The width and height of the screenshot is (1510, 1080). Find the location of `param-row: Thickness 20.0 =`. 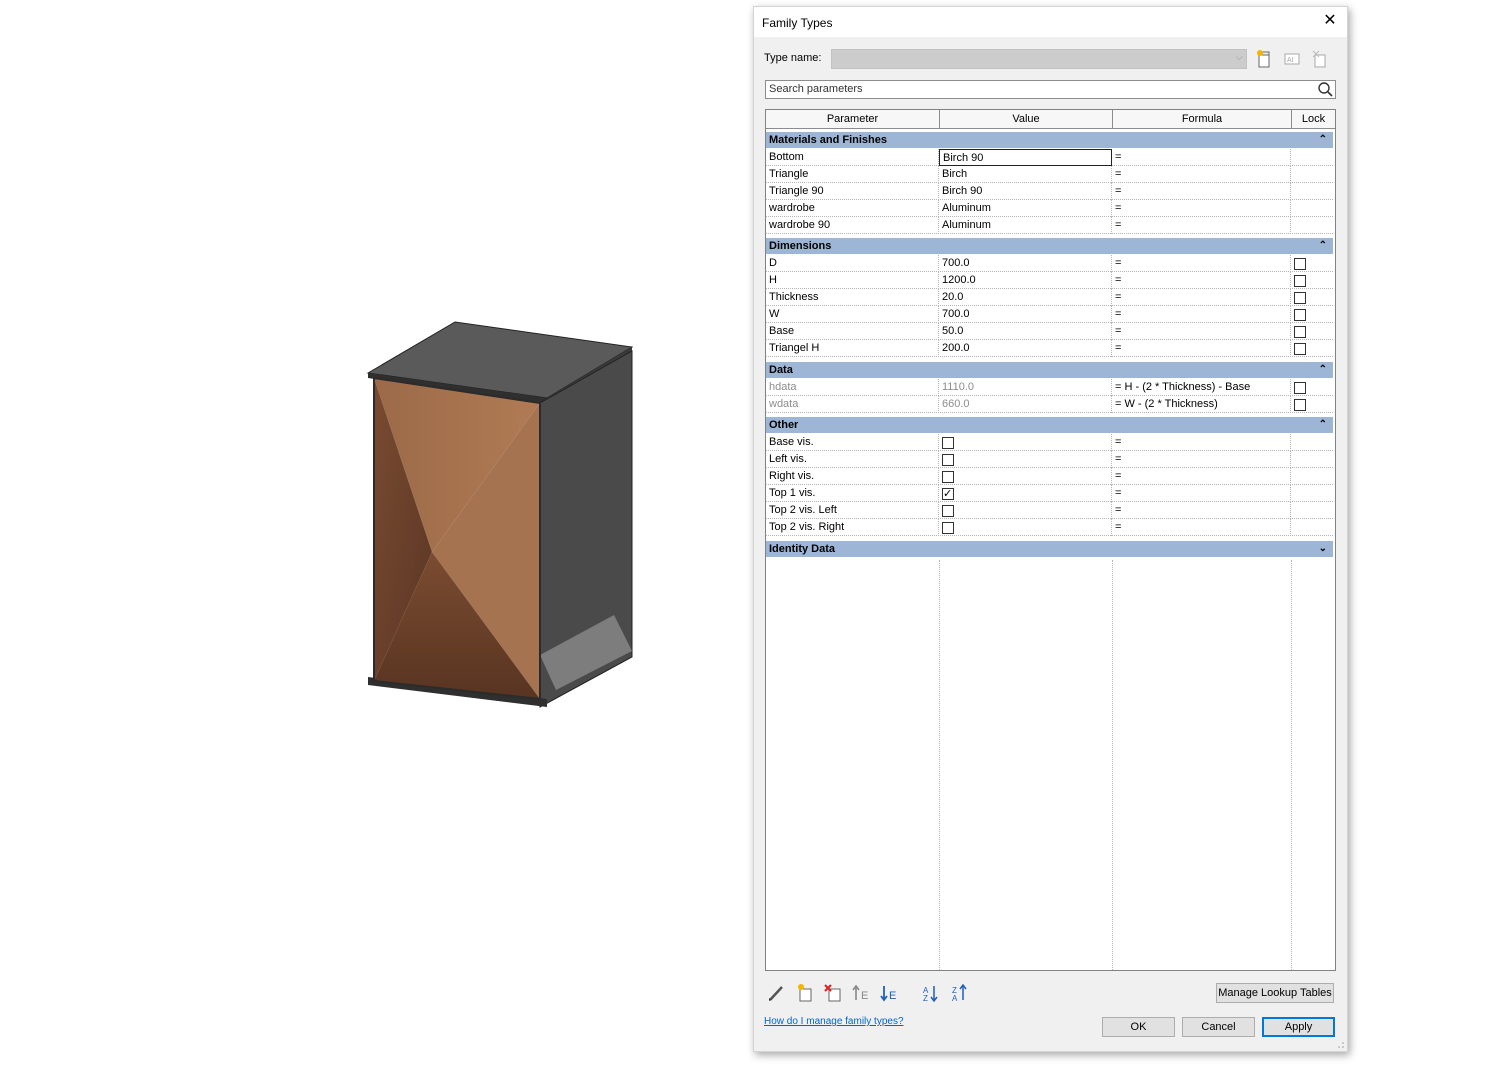

param-row: Thickness 20.0 = is located at coordinates (1049, 297).